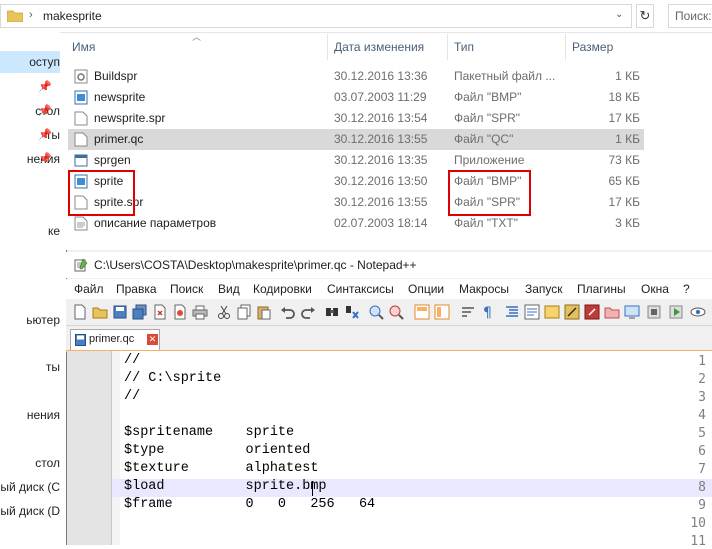 This screenshot has height=549, width=712. I want to click on file-size: 1 КБ, so click(627, 76).